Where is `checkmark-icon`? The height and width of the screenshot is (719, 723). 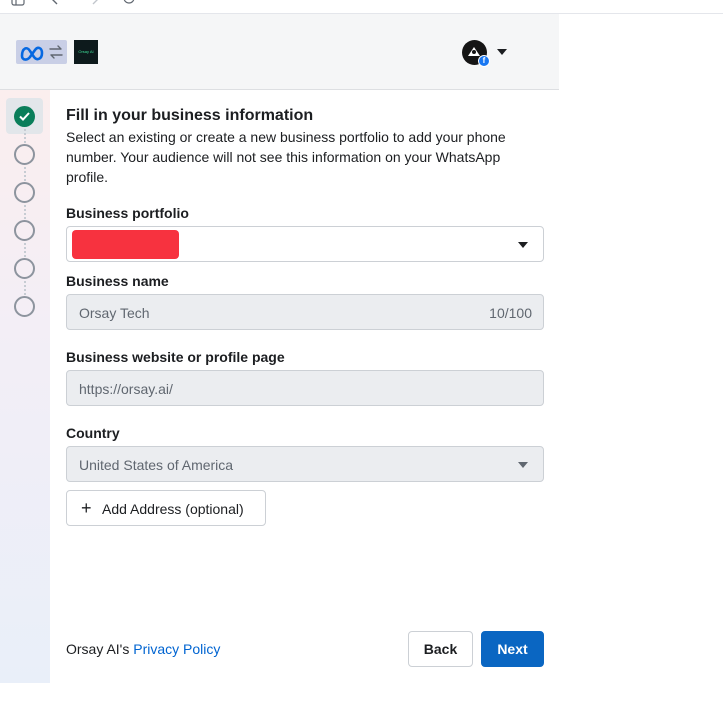
checkmark-icon is located at coordinates (24, 116).